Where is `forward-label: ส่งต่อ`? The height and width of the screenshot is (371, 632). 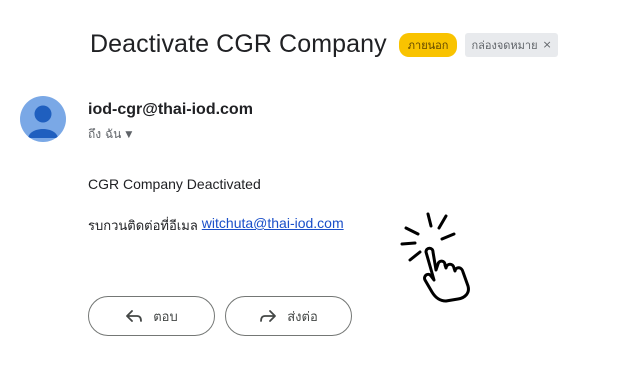 forward-label: ส่งต่อ is located at coordinates (302, 317).